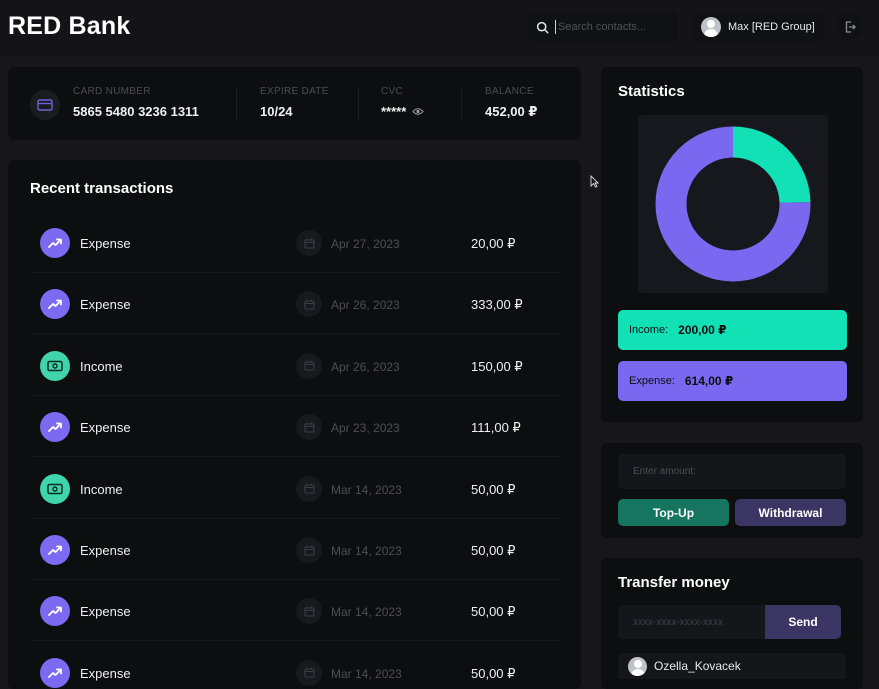  What do you see at coordinates (542, 27) in the screenshot?
I see `search-icon` at bounding box center [542, 27].